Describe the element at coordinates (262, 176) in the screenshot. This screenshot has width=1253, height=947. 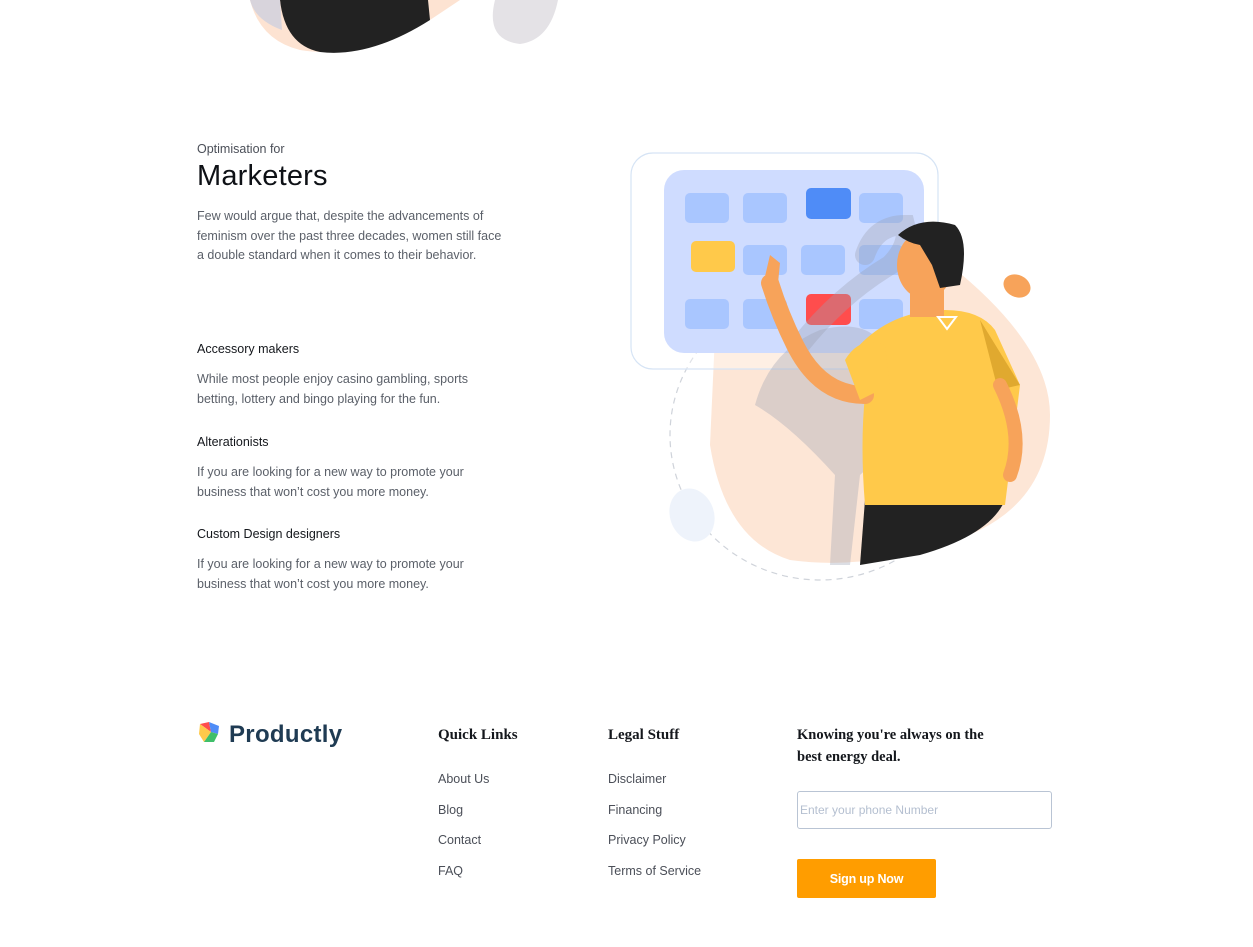
I see `feature-title: Marketers` at that location.